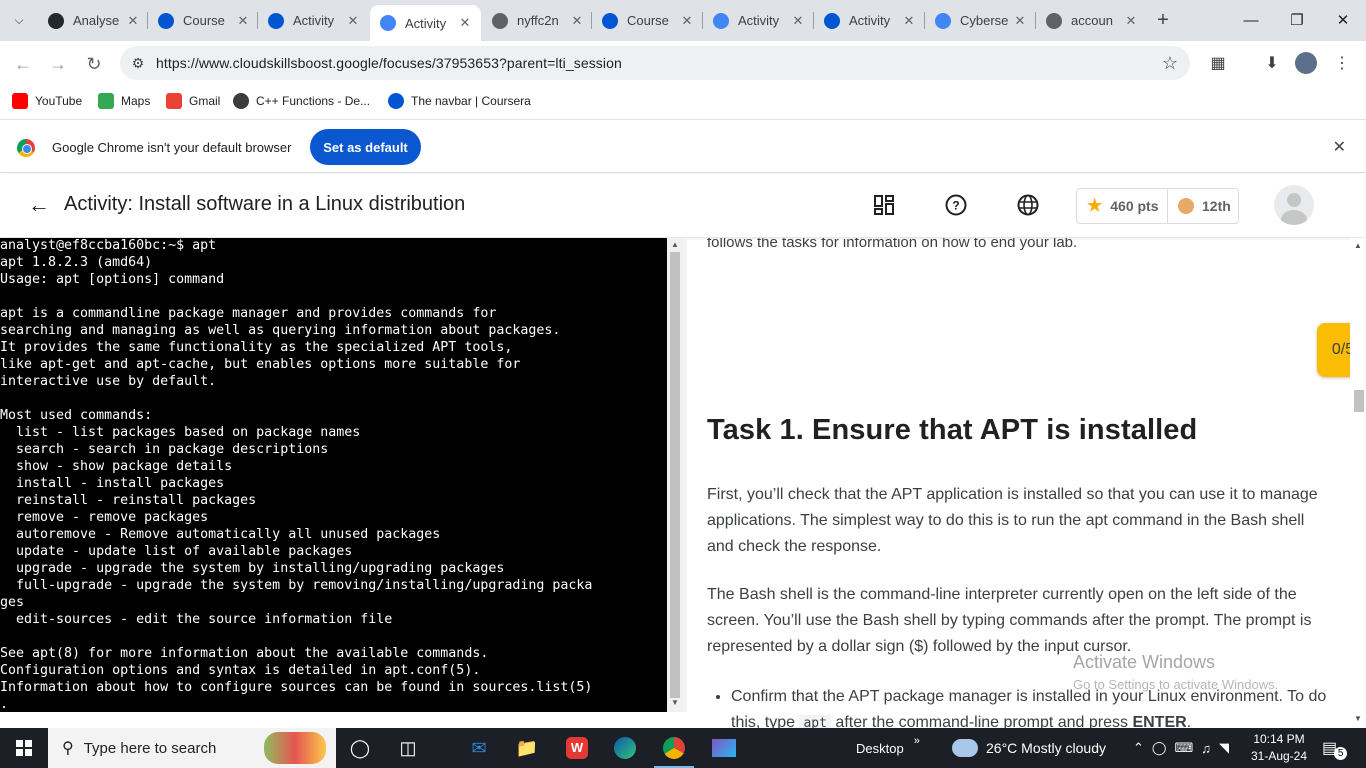 This screenshot has height=768, width=1366. What do you see at coordinates (124, 101) in the screenshot?
I see `bookmark-item: Maps` at bounding box center [124, 101].